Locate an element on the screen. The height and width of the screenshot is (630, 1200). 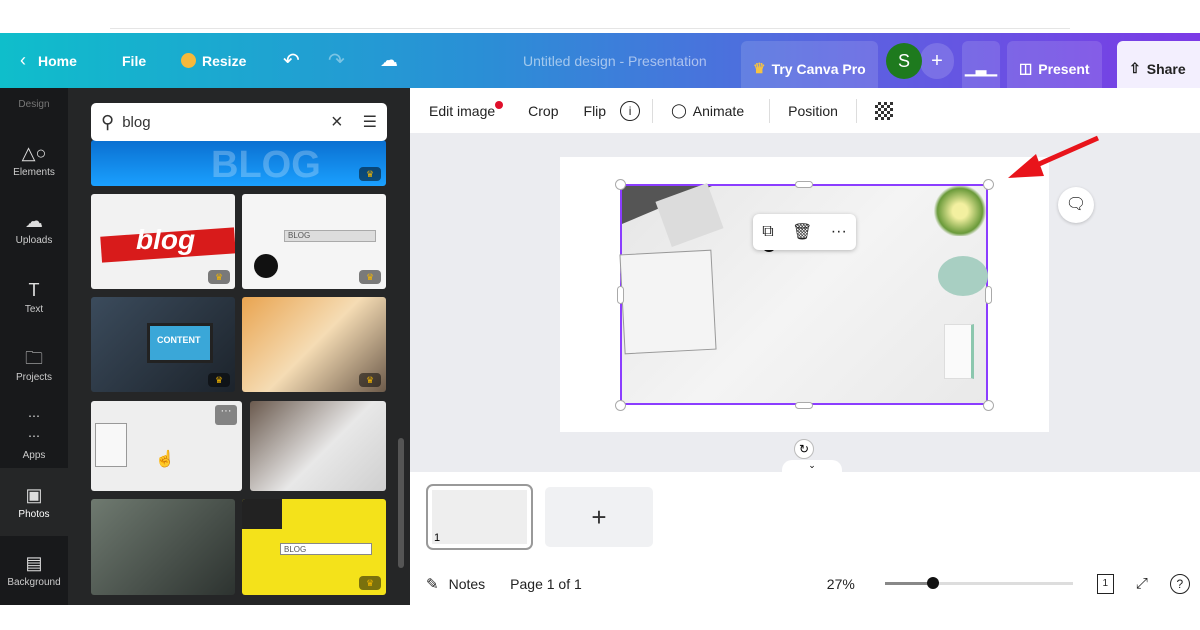
undo-icon: ↶ is located at coordinates (291, 60).